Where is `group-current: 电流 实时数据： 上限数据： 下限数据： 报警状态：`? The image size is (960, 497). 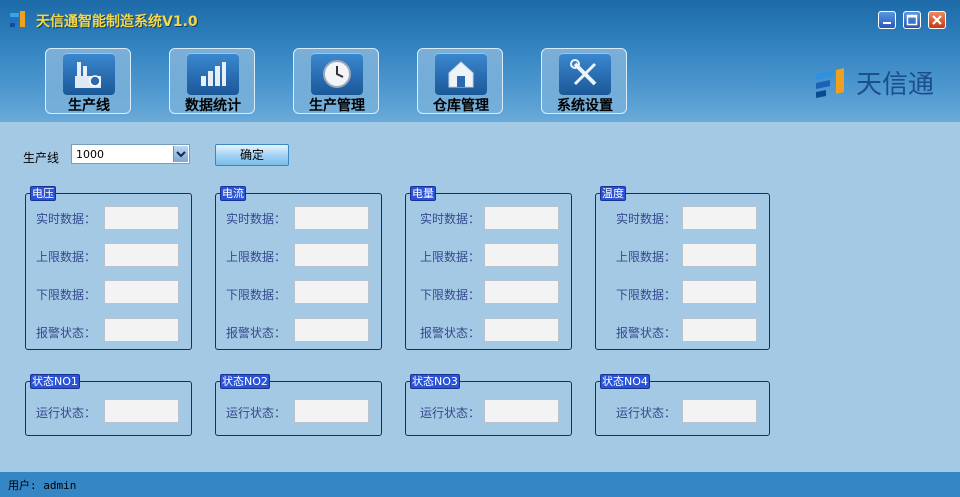 group-current: 电流 实时数据： 上限数据： 下限数据： 报警状态： is located at coordinates (298, 268).